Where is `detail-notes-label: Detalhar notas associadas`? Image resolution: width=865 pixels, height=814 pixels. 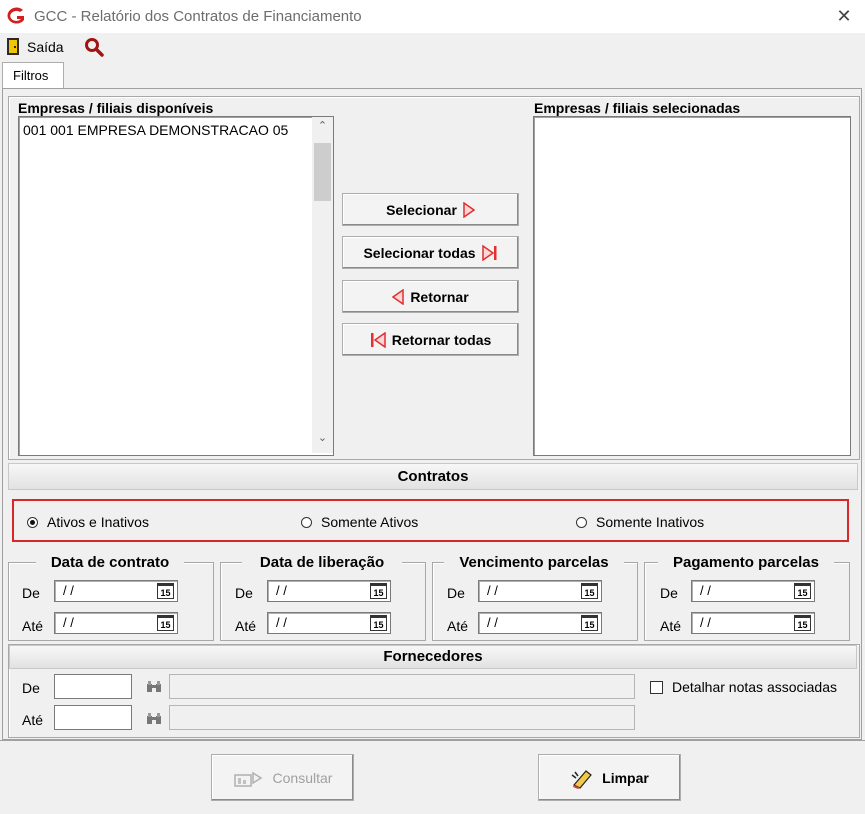 detail-notes-label: Detalhar notas associadas is located at coordinates (754, 687).